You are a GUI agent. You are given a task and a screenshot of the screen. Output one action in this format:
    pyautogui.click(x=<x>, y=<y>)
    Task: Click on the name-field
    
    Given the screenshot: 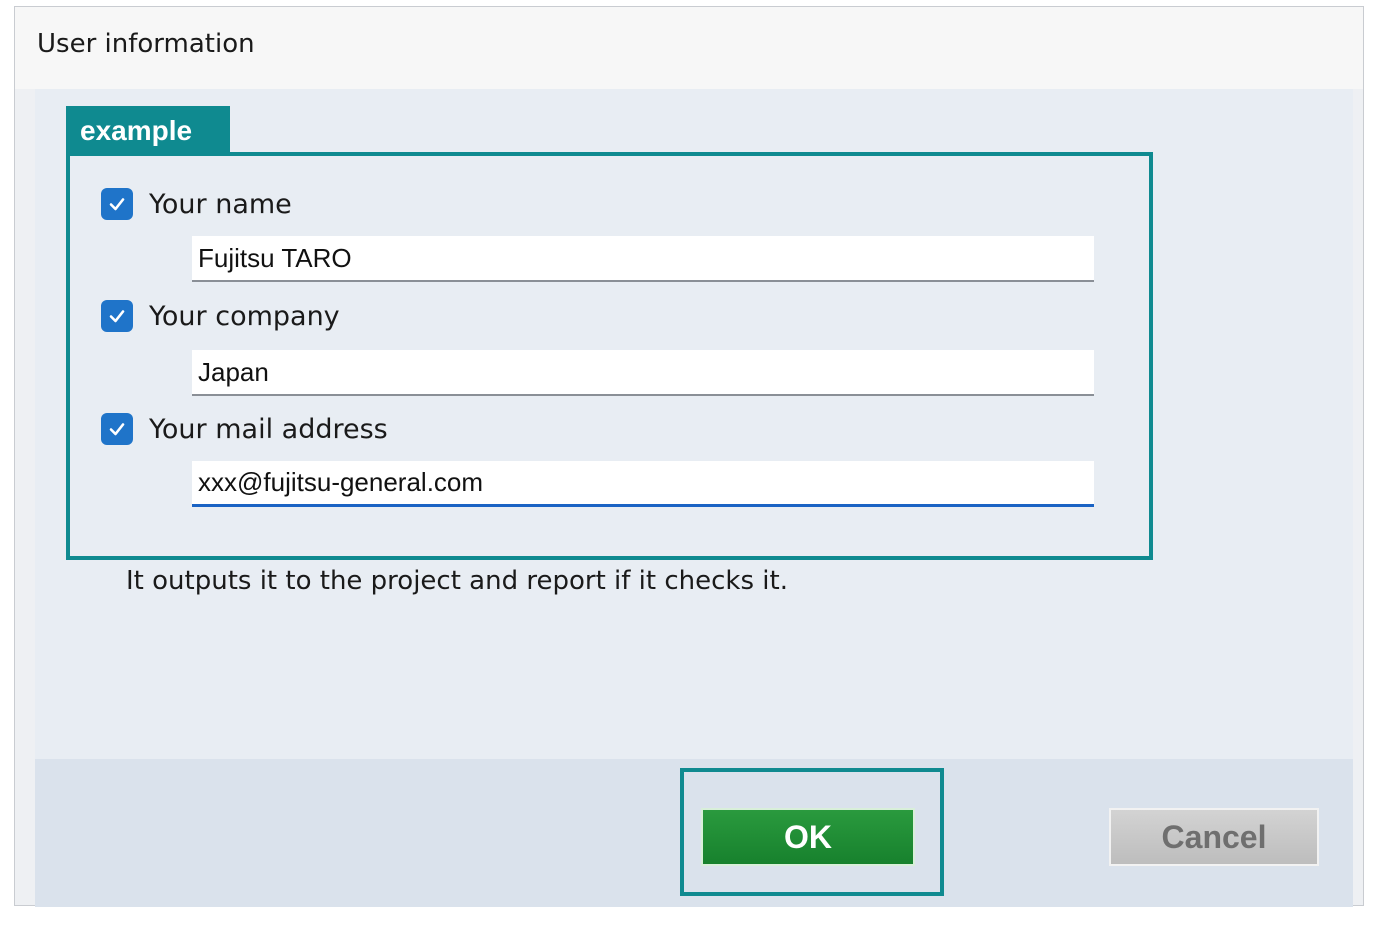 What is the action you would take?
    pyautogui.click(x=643, y=259)
    